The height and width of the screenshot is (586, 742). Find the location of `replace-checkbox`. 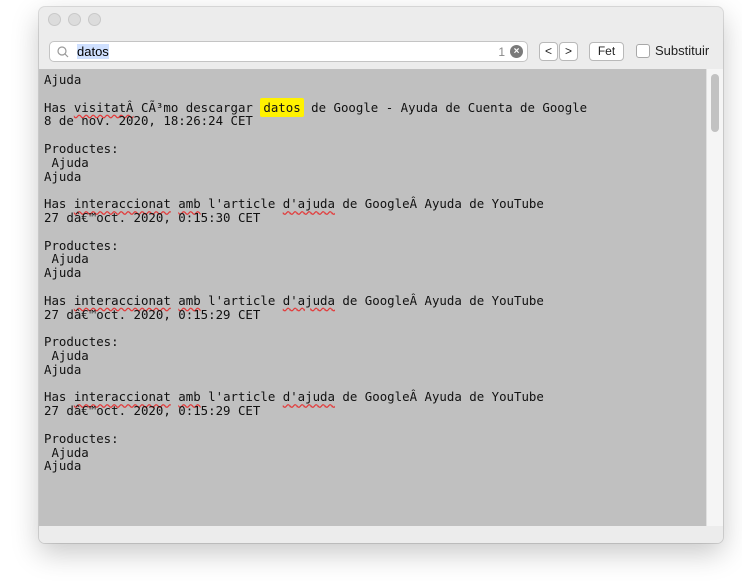

replace-checkbox is located at coordinates (643, 51).